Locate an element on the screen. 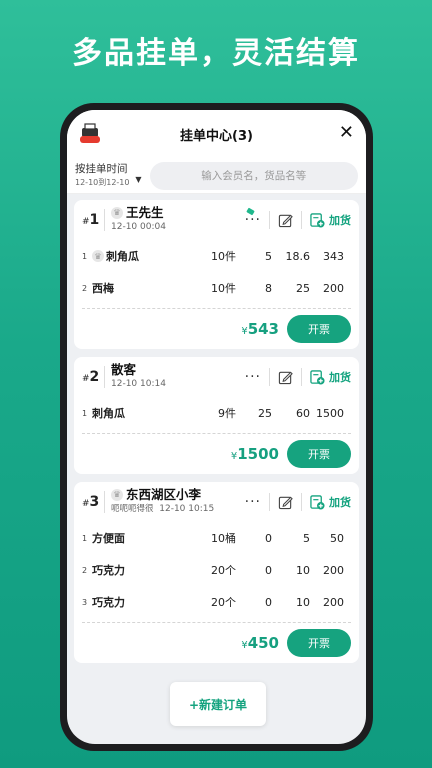 The width and height of the screenshot is (432, 768). filter-bar: 按挂单时间 12-10到12-10 ▼ 输入会员名，货品名等 is located at coordinates (216, 176).